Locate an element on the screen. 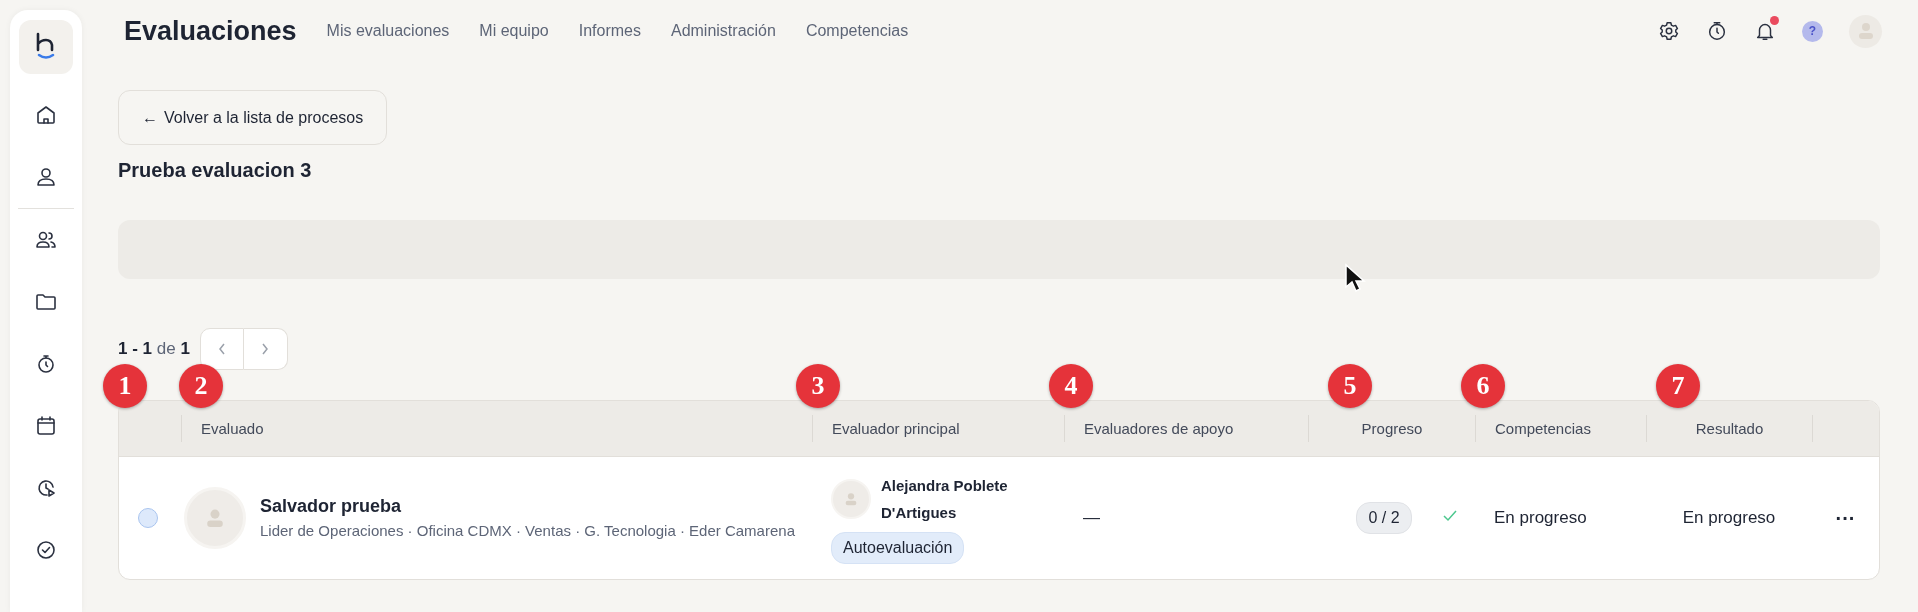 The height and width of the screenshot is (612, 1918). more-options-button: ··· is located at coordinates (1845, 518).